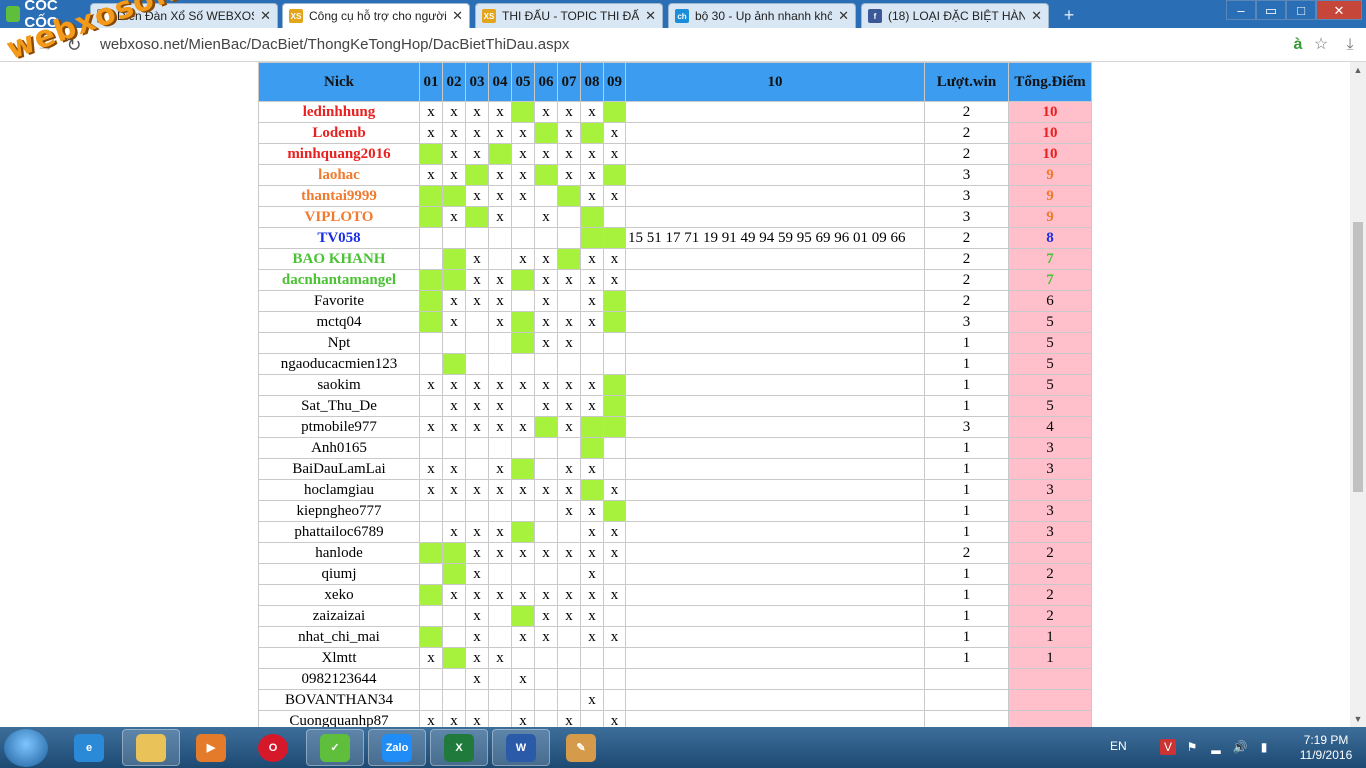 This screenshot has width=1366, height=768. I want to click on nick-cell: saokim, so click(339, 385).